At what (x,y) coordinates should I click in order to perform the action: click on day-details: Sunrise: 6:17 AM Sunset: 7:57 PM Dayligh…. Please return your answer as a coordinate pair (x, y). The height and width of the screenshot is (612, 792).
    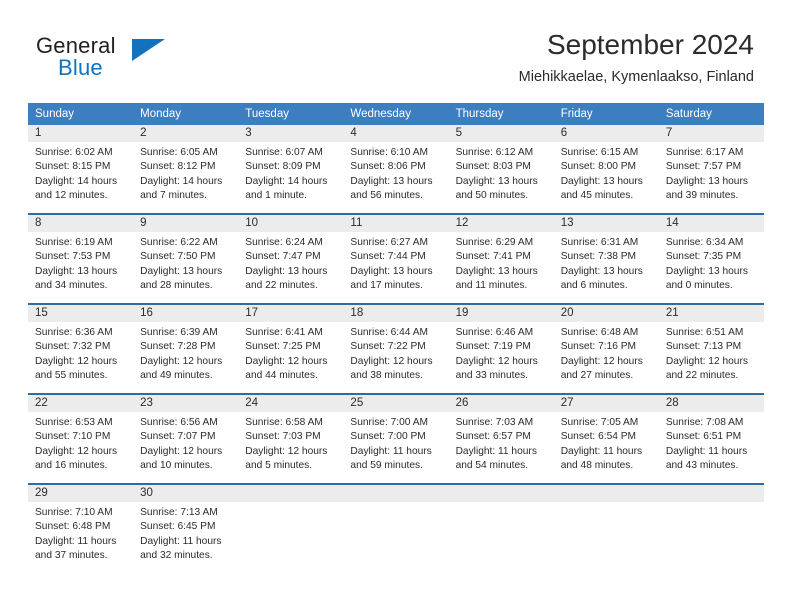
    Looking at the image, I should click on (711, 172).